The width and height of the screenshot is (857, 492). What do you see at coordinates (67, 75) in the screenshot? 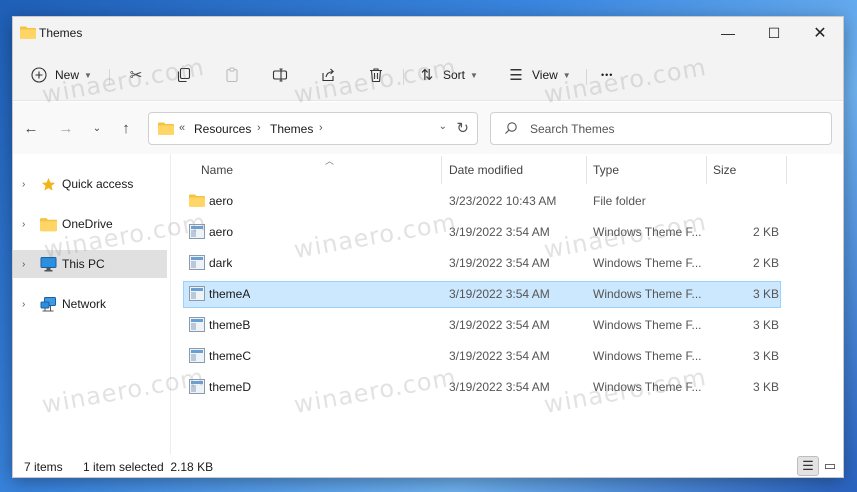
I see `new-label: New` at bounding box center [67, 75].